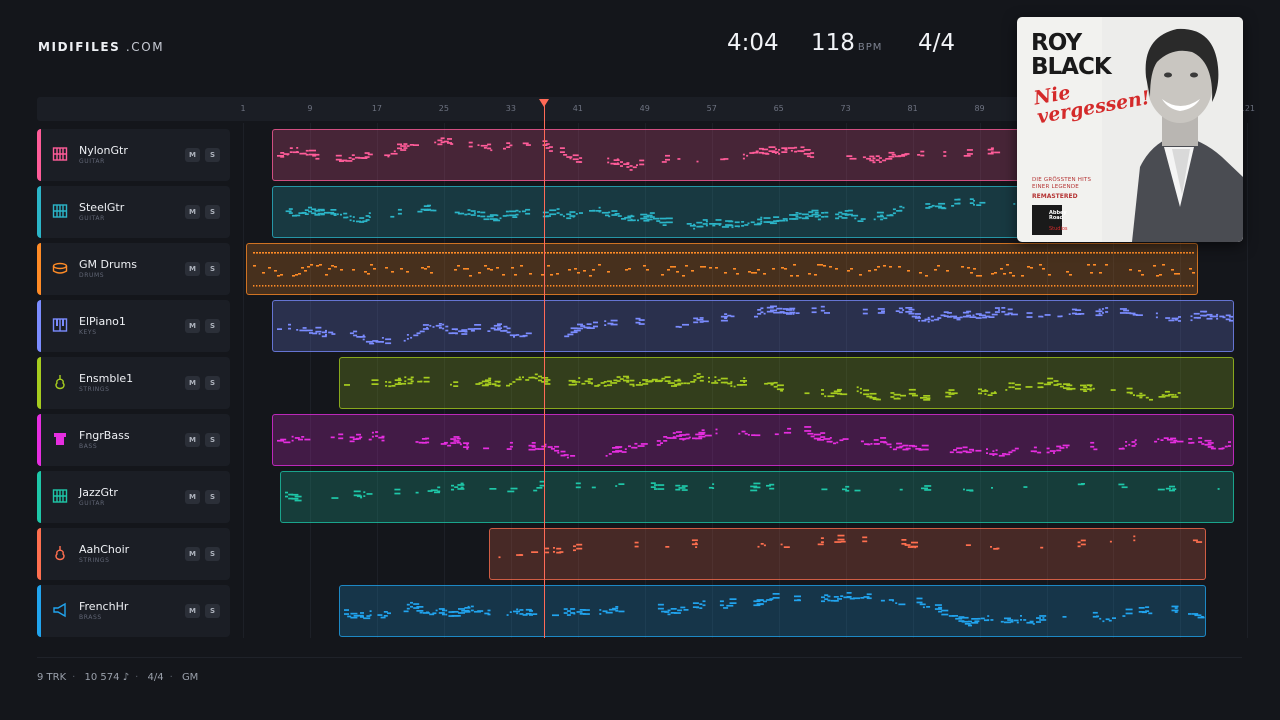 The width and height of the screenshot is (1280, 720). Describe the element at coordinates (1062, 183) in the screenshot. I see `album-subtitle: DIE GRÖSSTEN HITS EINER LEGENDE` at that location.